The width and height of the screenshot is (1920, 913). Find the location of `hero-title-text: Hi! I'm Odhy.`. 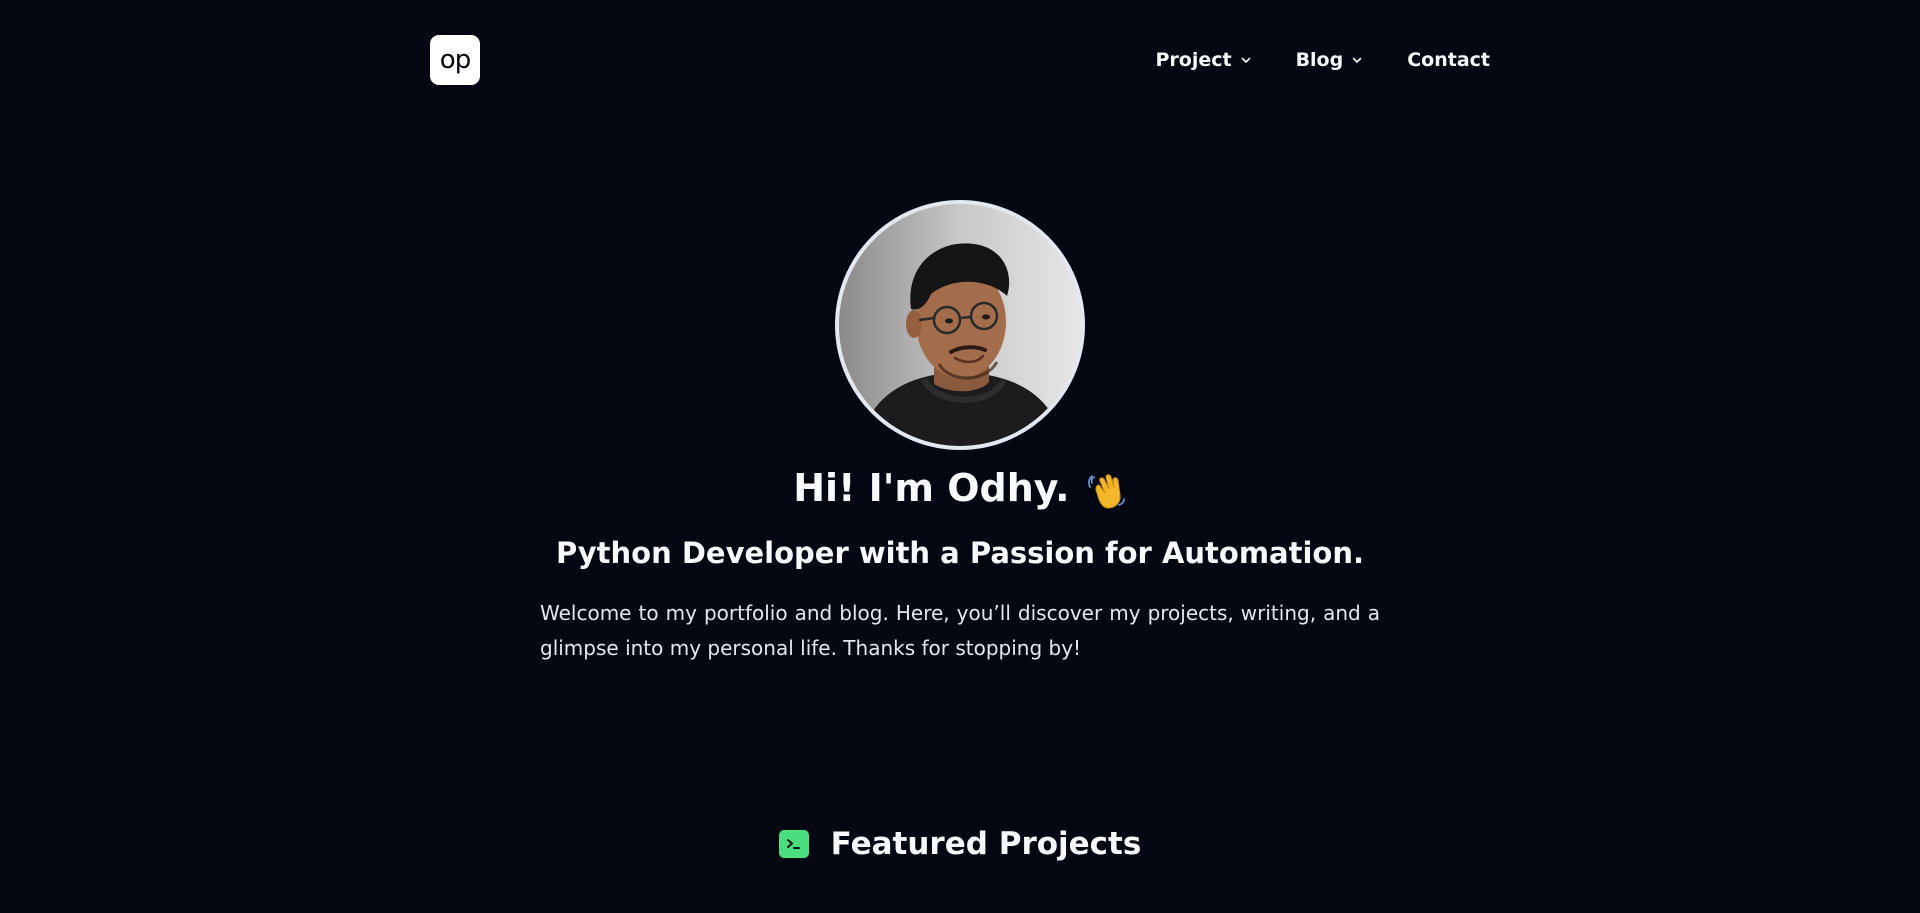

hero-title-text: Hi! I'm Odhy. is located at coordinates (931, 488).